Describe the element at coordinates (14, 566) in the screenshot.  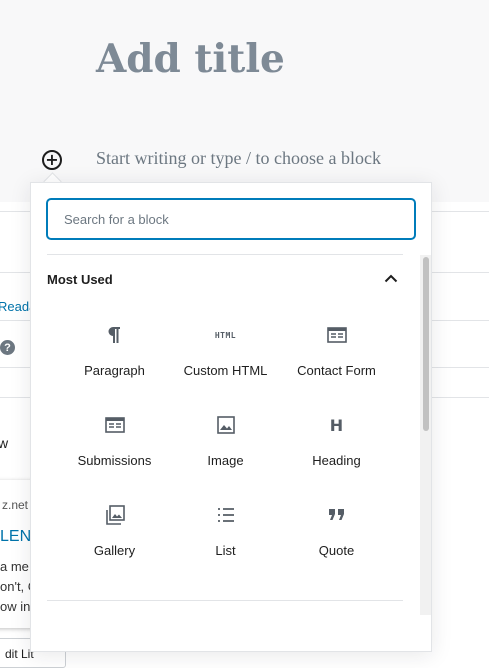
I see `preview-line: a me` at that location.